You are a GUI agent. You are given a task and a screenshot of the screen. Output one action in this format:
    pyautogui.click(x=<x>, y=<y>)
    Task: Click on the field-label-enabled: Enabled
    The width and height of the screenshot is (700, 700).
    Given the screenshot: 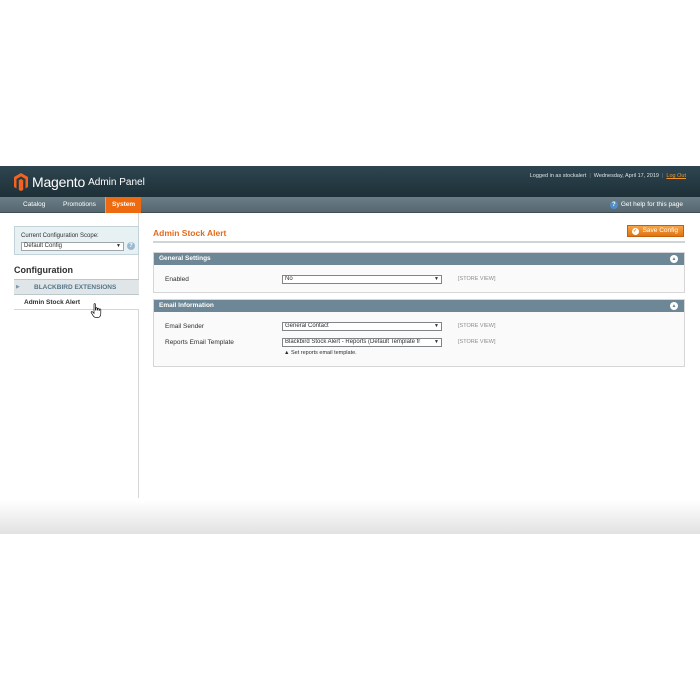 What is the action you would take?
    pyautogui.click(x=177, y=279)
    